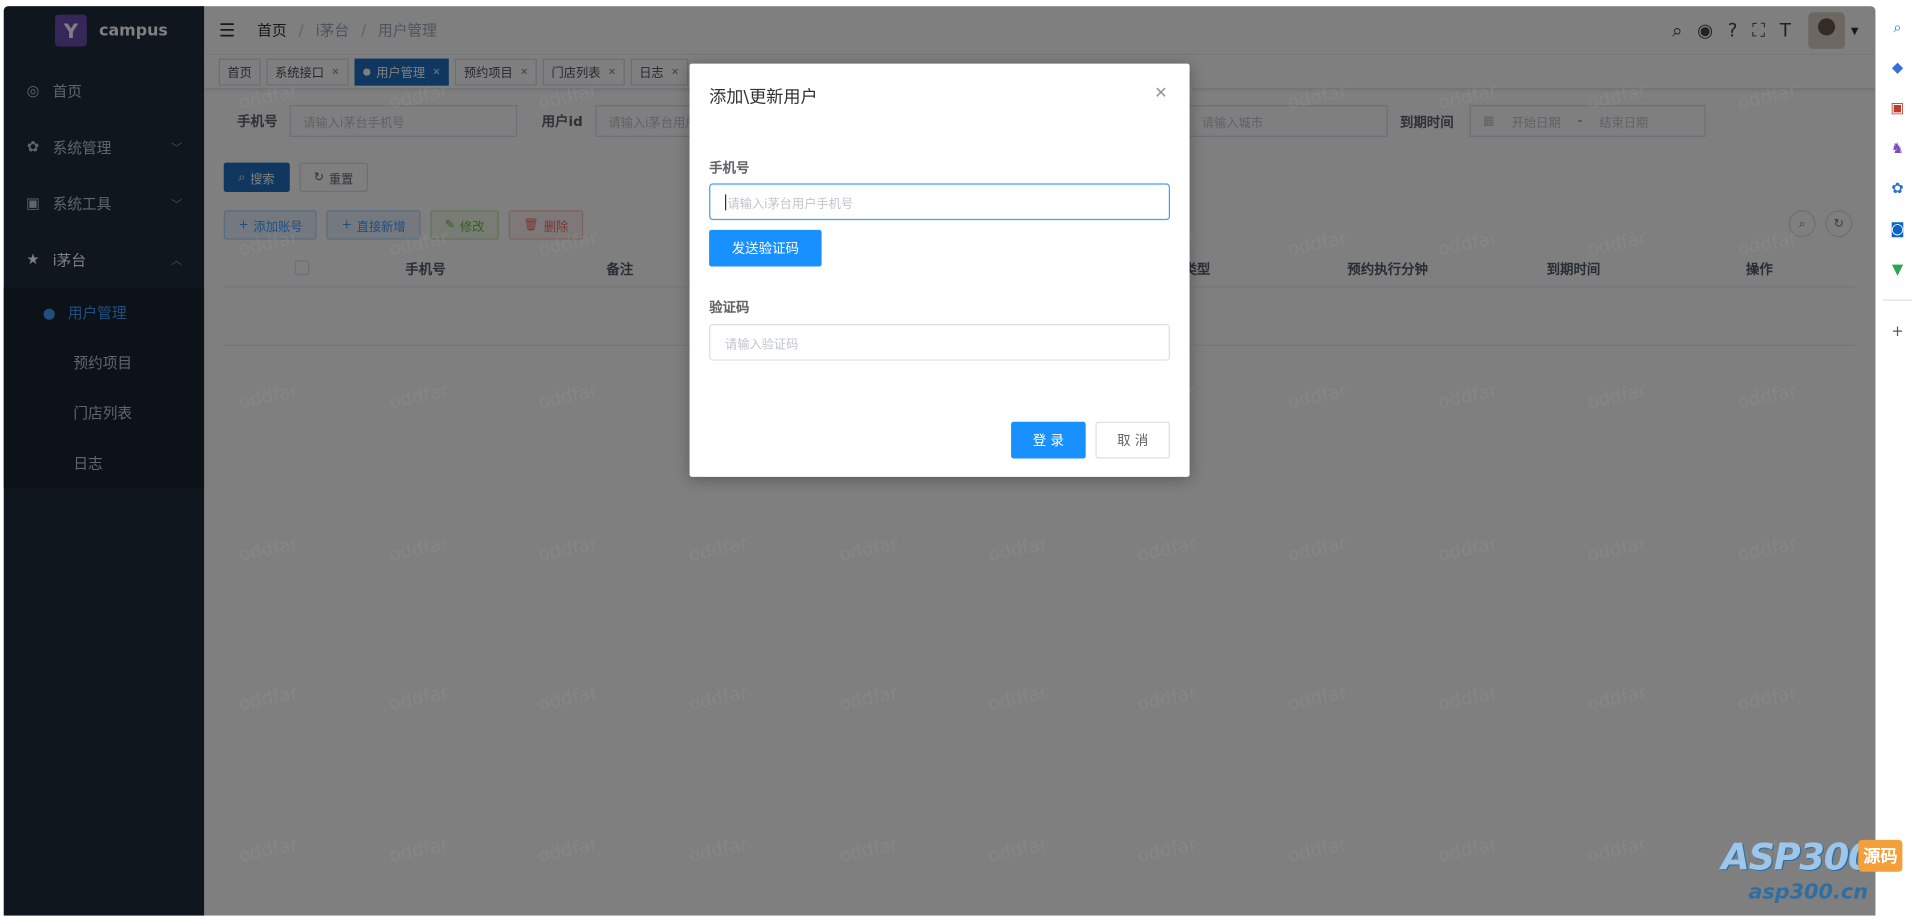  What do you see at coordinates (1898, 148) in the screenshot?
I see `chess-icon: ♞` at bounding box center [1898, 148].